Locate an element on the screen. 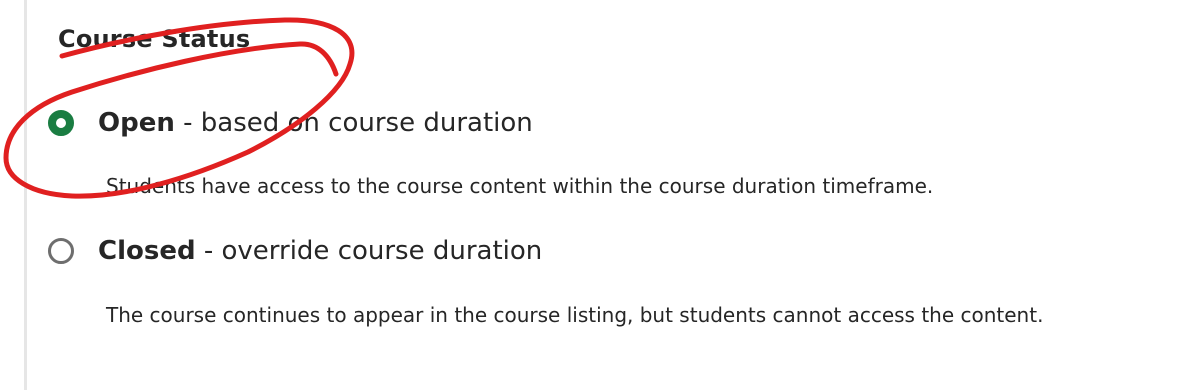 The height and width of the screenshot is (390, 1195). radio-label-open: Open - based on course duration is located at coordinates (315, 123).